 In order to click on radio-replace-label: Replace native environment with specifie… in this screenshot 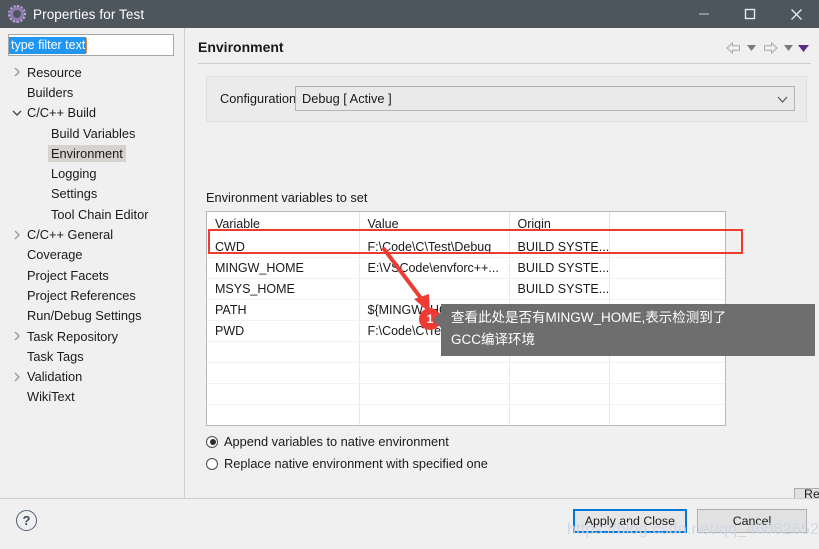, I will do `click(356, 463)`.